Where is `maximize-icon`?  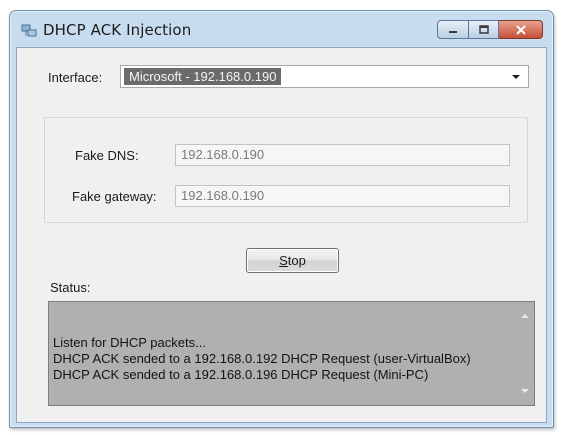 maximize-icon is located at coordinates (483, 29).